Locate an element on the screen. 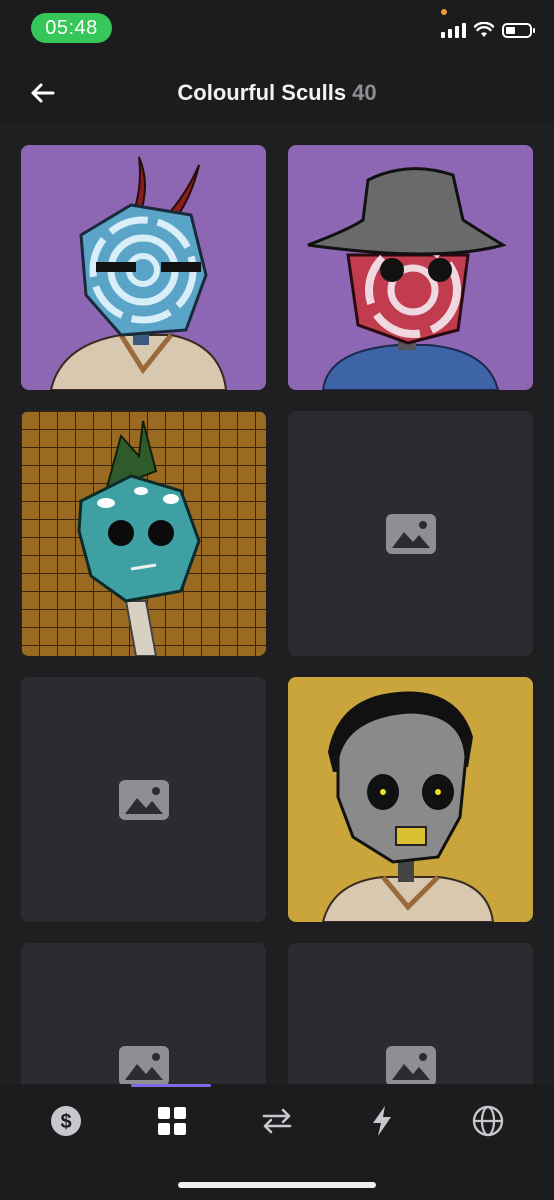 The image size is (554, 1200). lightning-icon is located at coordinates (382, 1121).